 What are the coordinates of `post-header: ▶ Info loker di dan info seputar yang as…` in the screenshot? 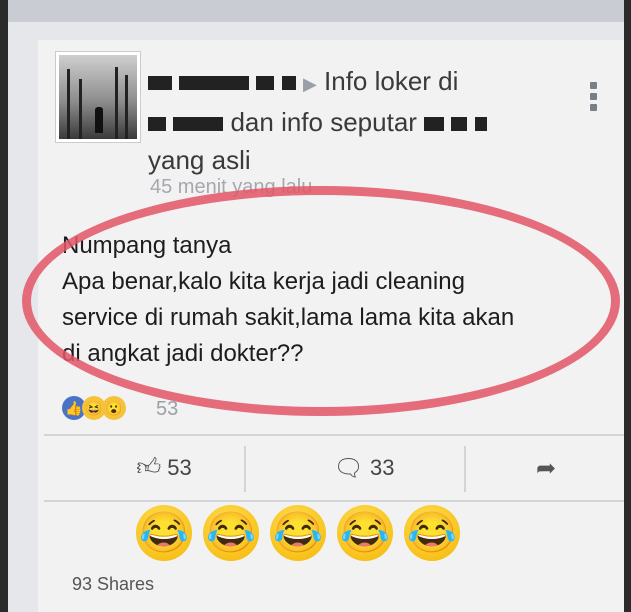 It's located at (358, 120).